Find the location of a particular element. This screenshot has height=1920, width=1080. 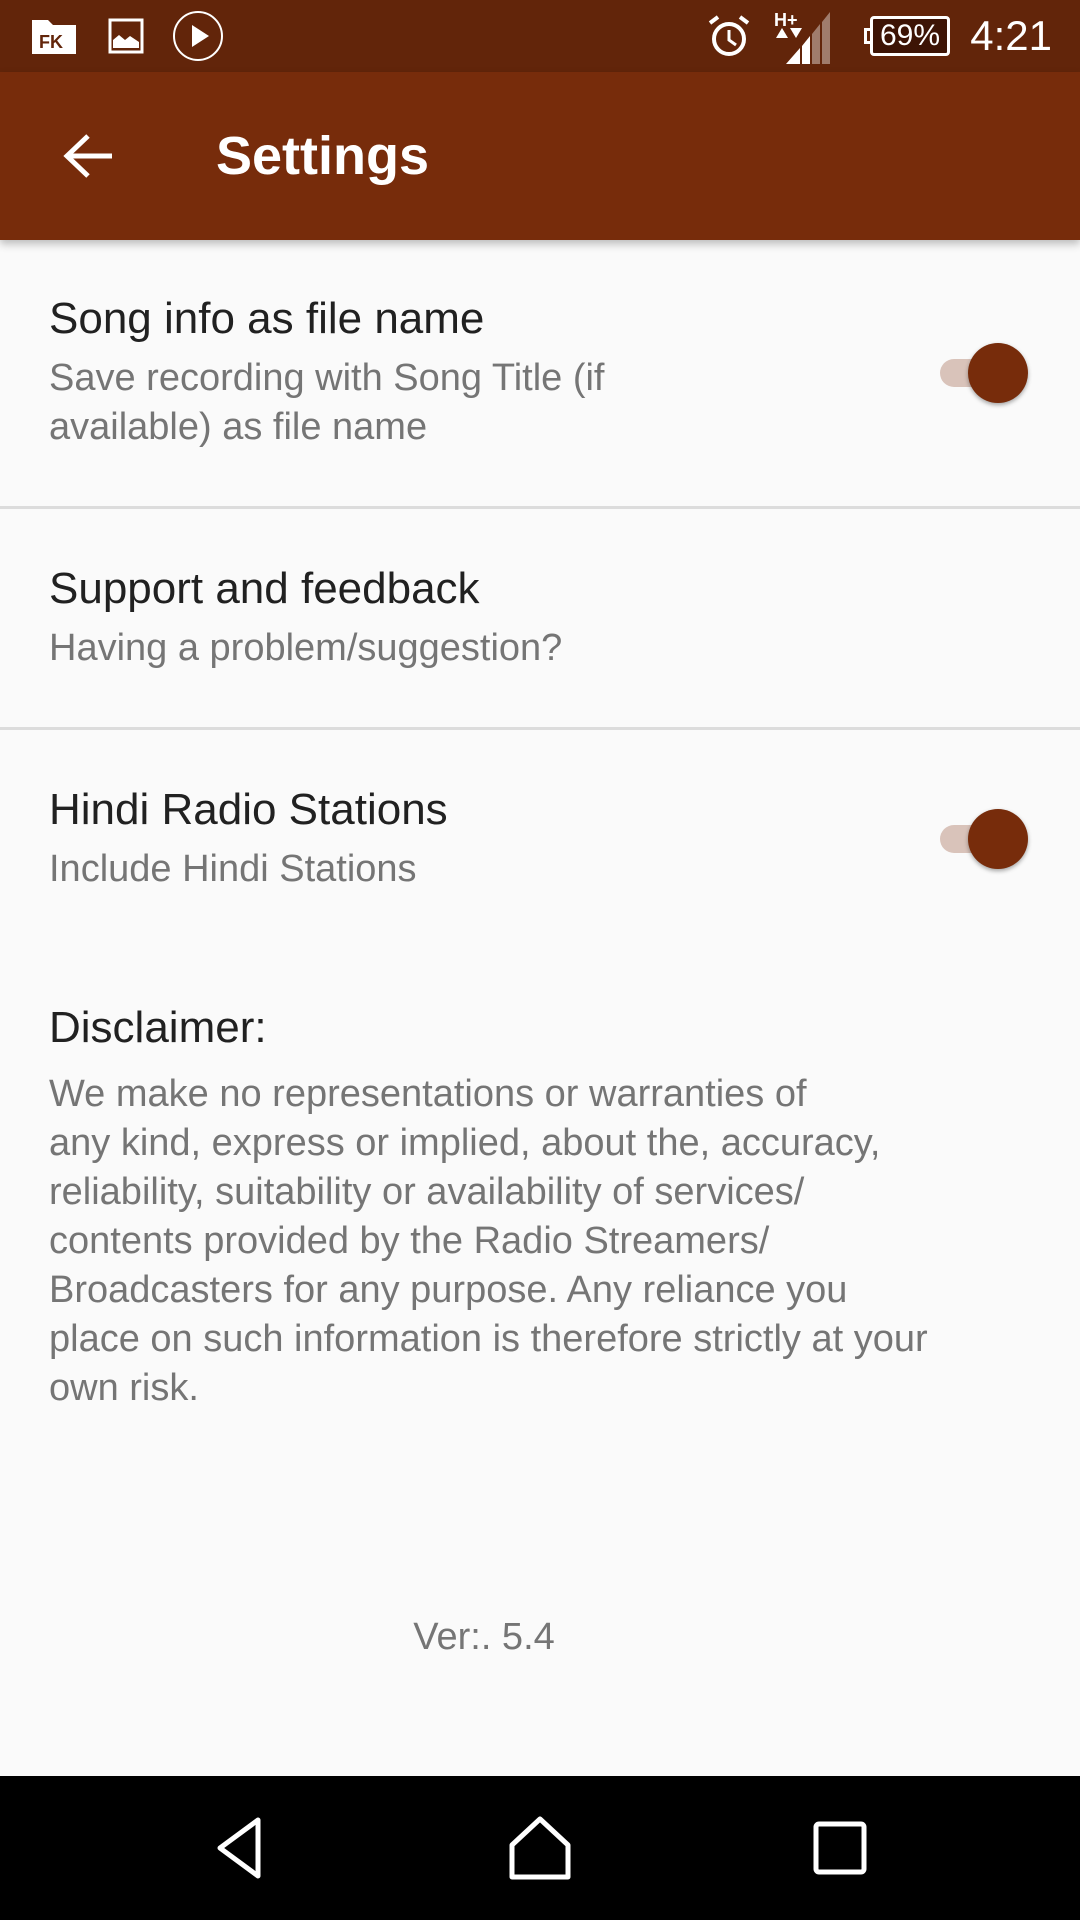

alarm-icon is located at coordinates (729, 36).